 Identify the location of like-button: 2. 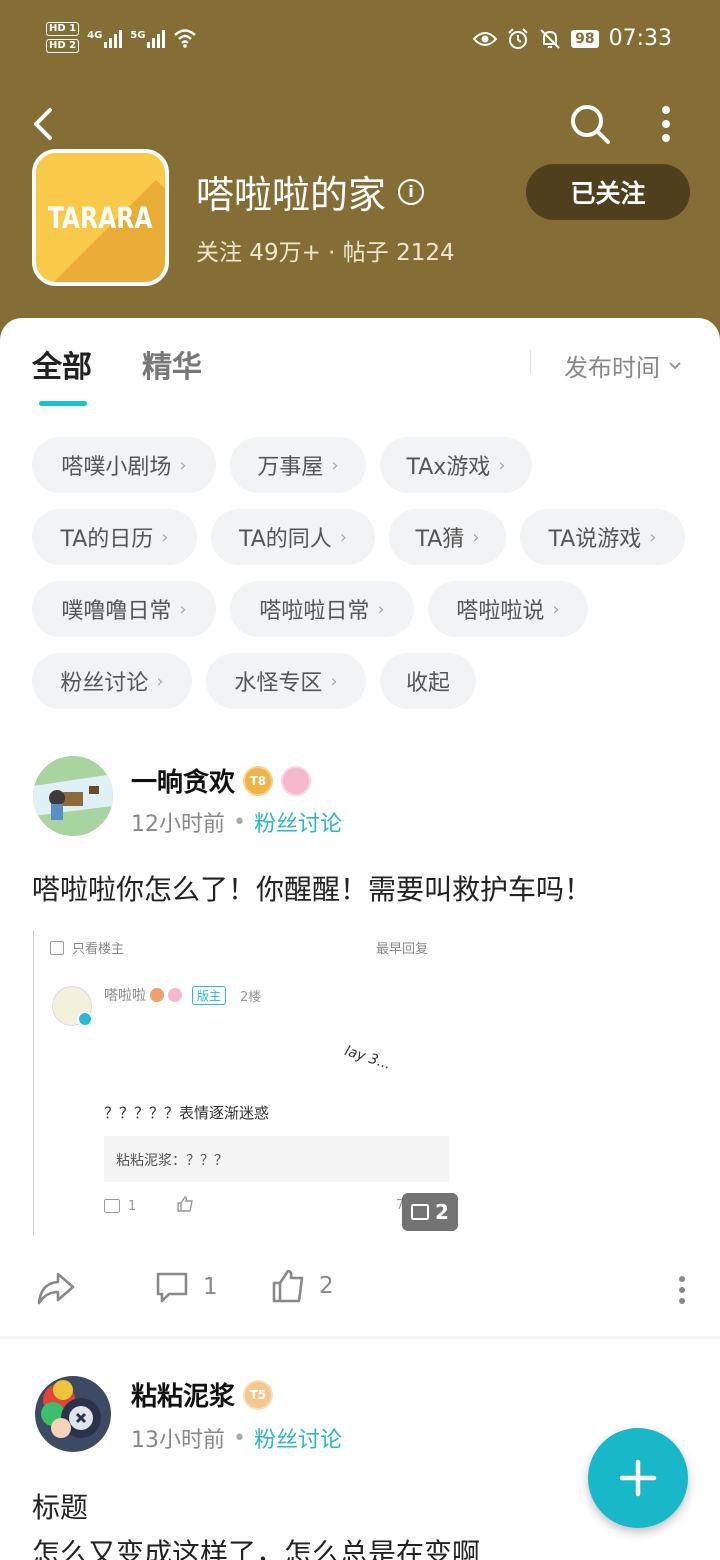
(302, 1286).